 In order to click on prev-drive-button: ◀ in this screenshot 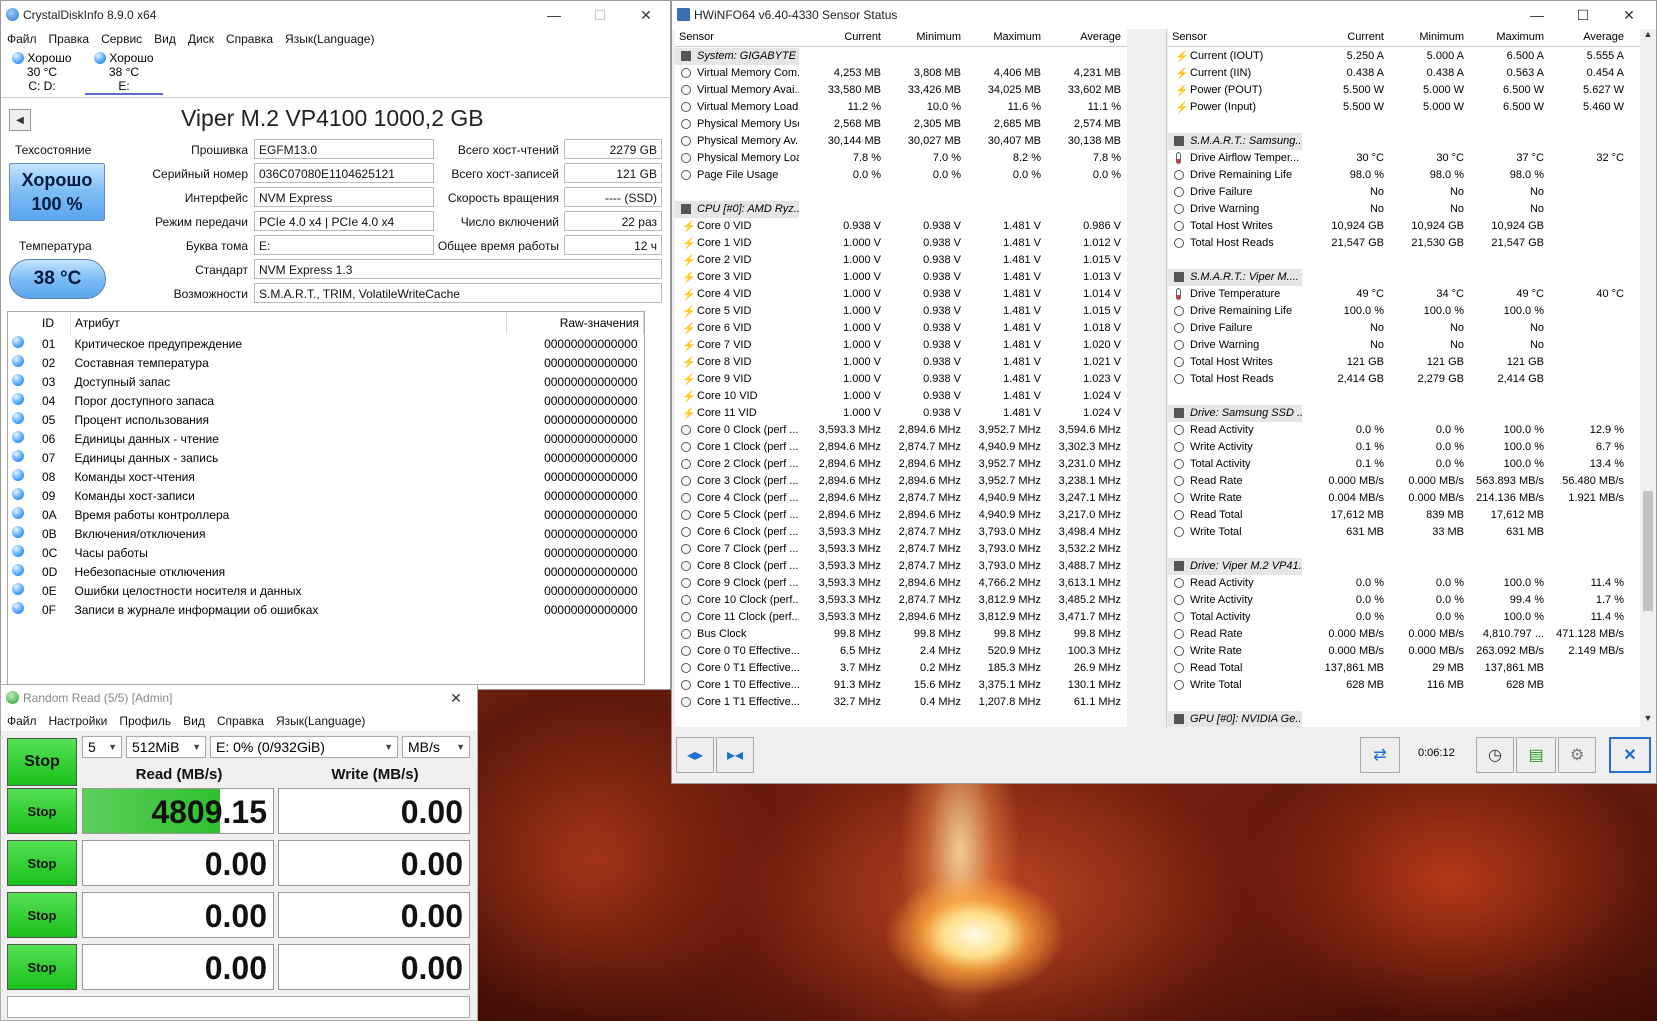, I will do `click(20, 120)`.